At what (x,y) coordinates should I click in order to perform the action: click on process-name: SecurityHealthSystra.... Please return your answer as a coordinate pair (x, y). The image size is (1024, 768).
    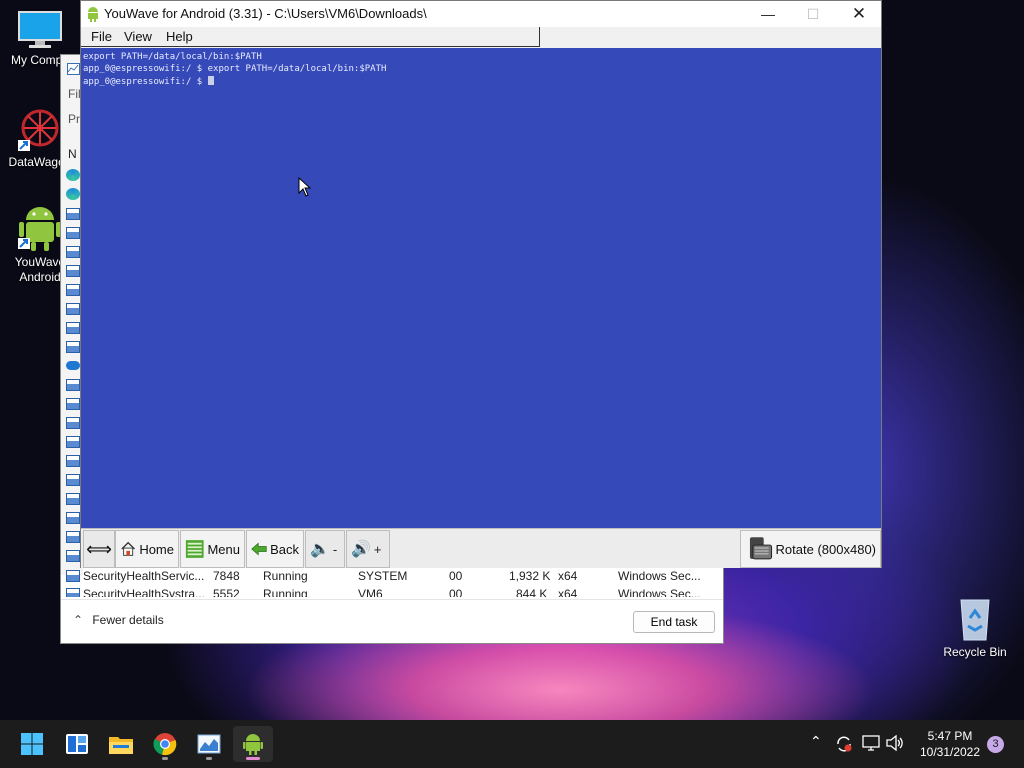
    Looking at the image, I should click on (144, 592).